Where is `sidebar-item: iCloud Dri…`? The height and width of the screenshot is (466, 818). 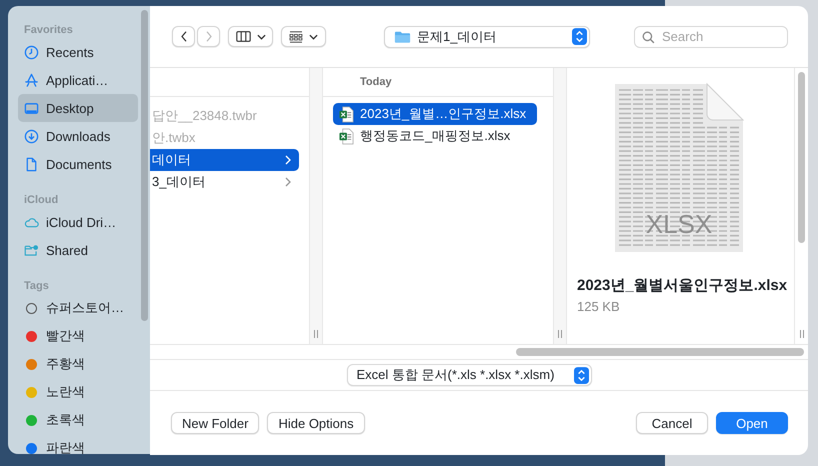 sidebar-item: iCloud Dri… is located at coordinates (78, 222).